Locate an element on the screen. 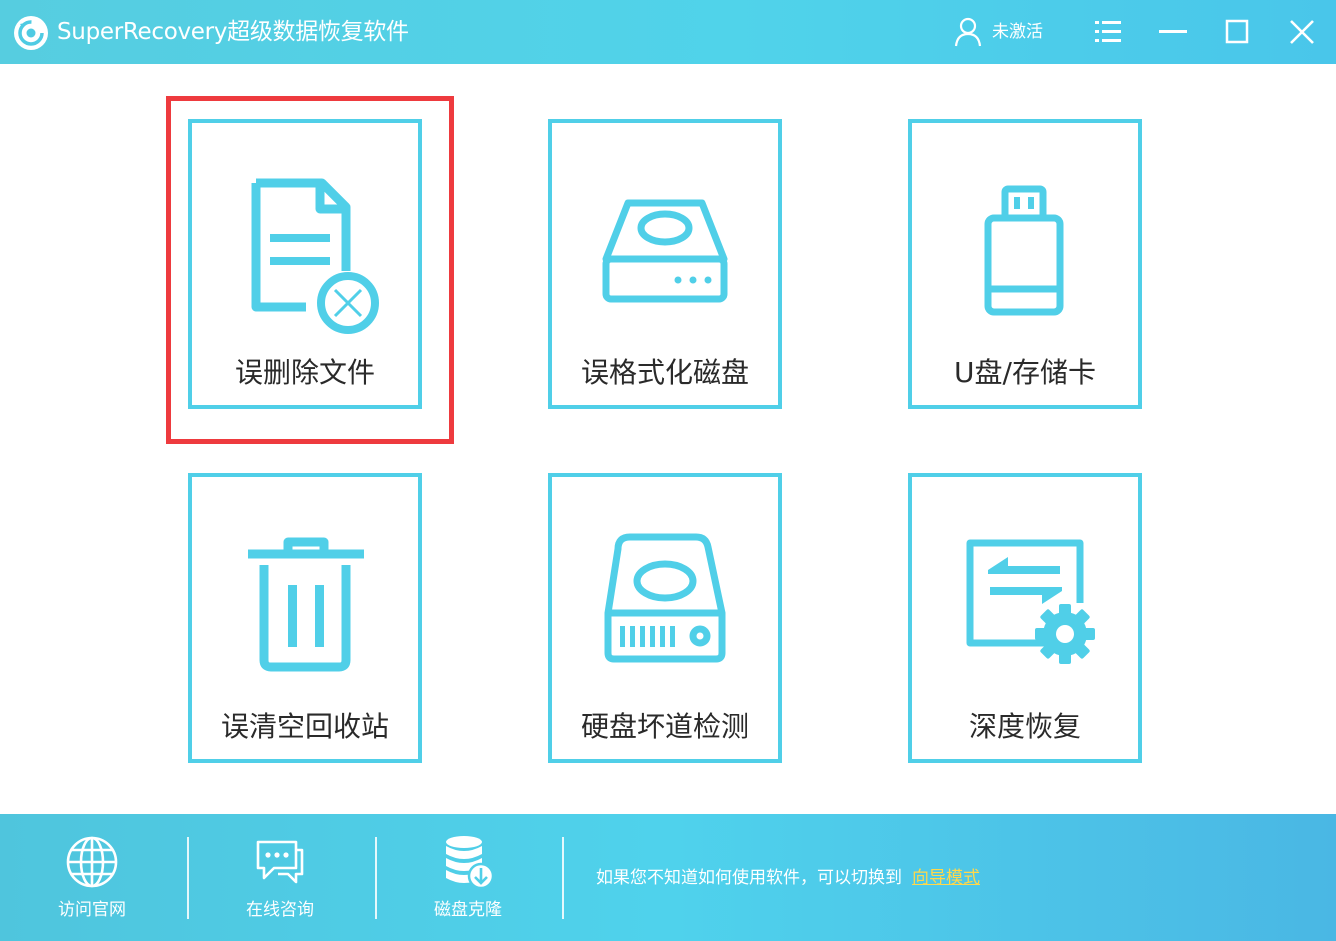 The height and width of the screenshot is (941, 1336). tile-deleted-files: 误删除文件 is located at coordinates (305, 264).